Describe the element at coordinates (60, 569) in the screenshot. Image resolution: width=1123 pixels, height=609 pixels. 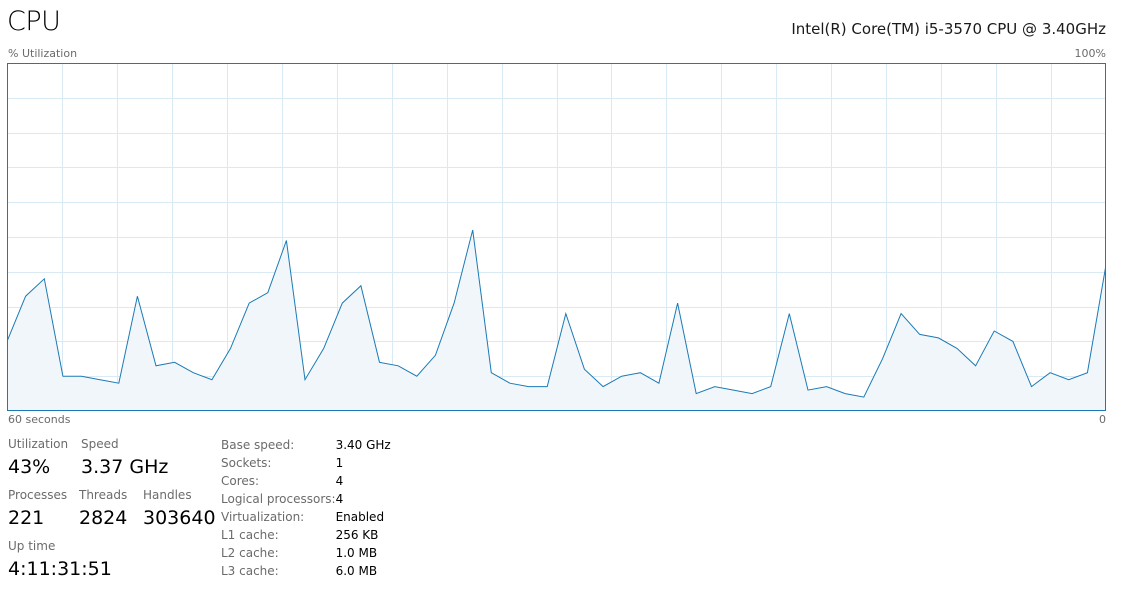
I see `uptime-value: 4:11:31:51` at that location.